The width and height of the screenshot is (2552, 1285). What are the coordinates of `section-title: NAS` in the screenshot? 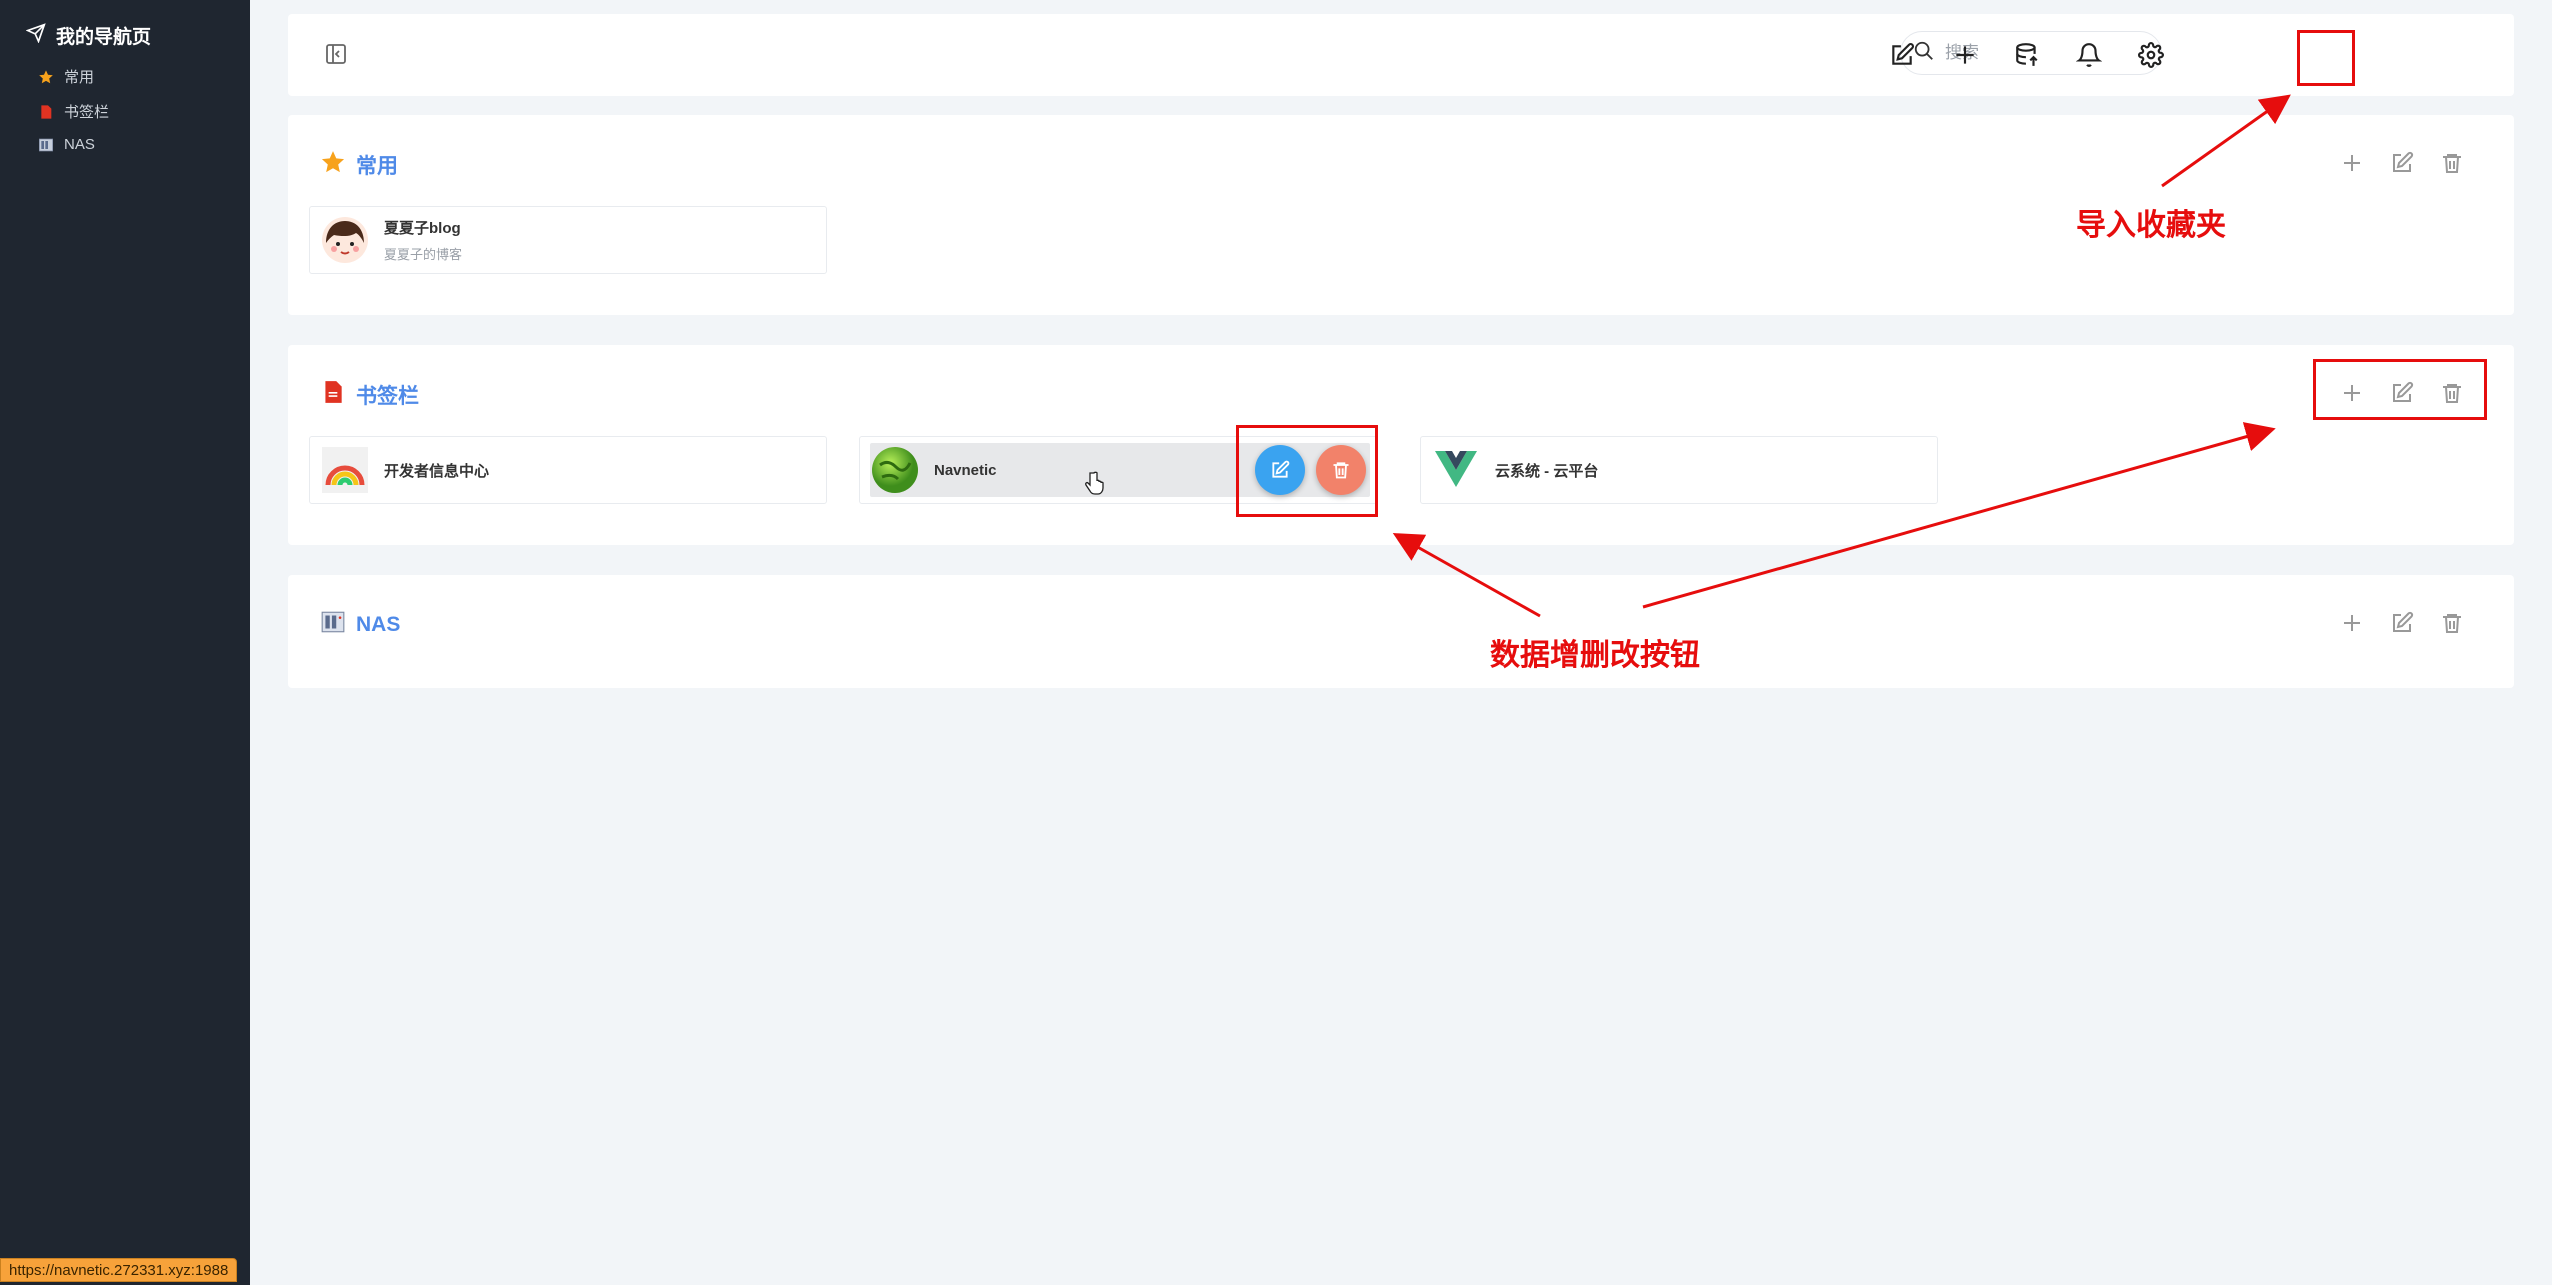 It's located at (360, 625).